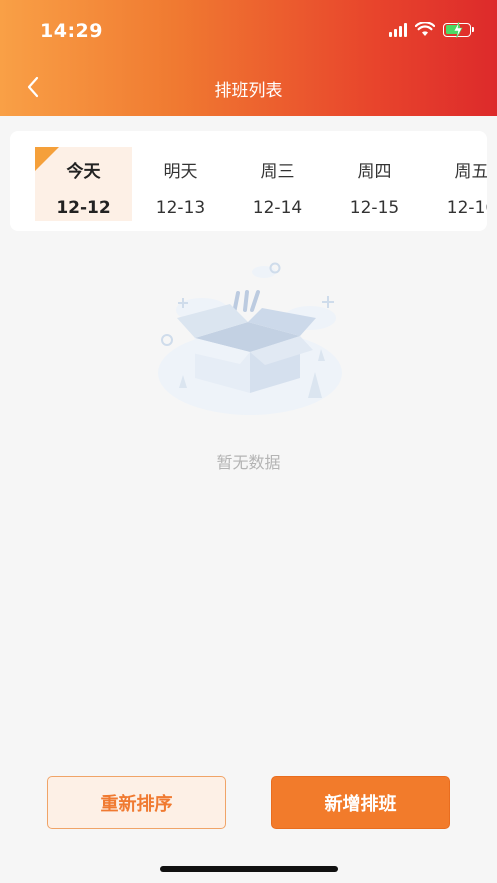  What do you see at coordinates (374, 184) in the screenshot?
I see `date-tab-thursday: 周四 12-15` at bounding box center [374, 184].